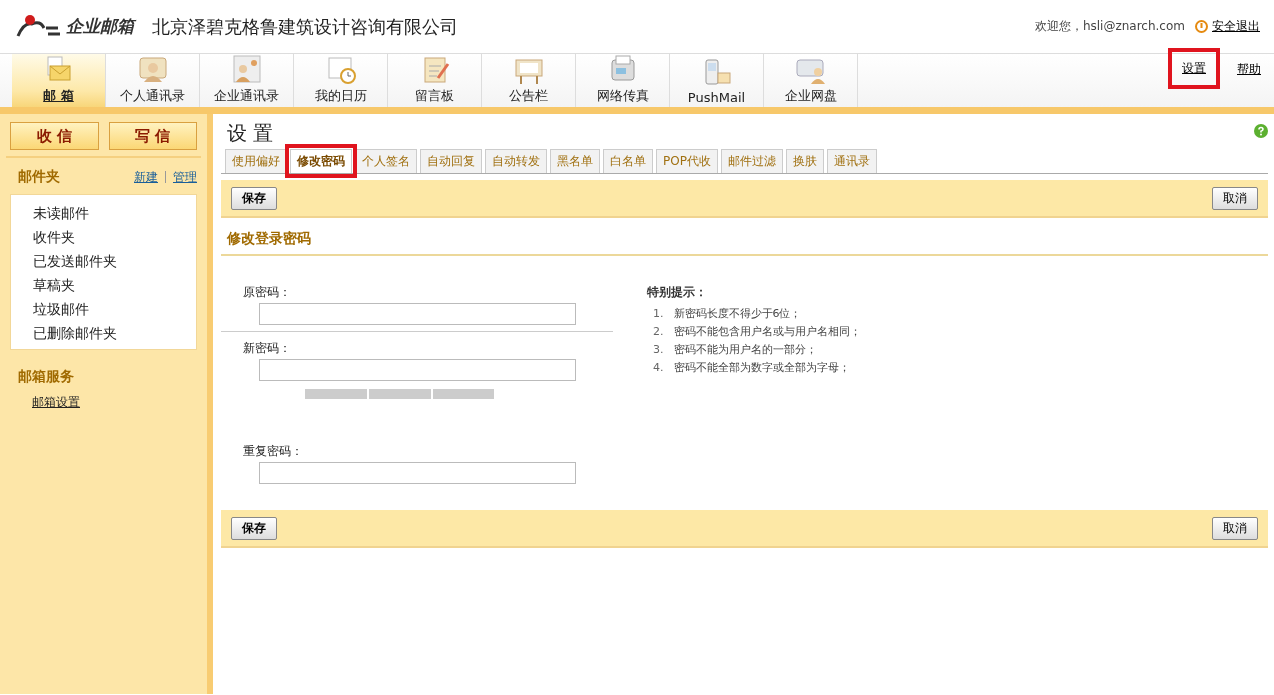 This screenshot has width=1274, height=695. What do you see at coordinates (305, 26) in the screenshot?
I see `company-name: 北京泽碧克格鲁建筑设计咨询有限公司` at bounding box center [305, 26].